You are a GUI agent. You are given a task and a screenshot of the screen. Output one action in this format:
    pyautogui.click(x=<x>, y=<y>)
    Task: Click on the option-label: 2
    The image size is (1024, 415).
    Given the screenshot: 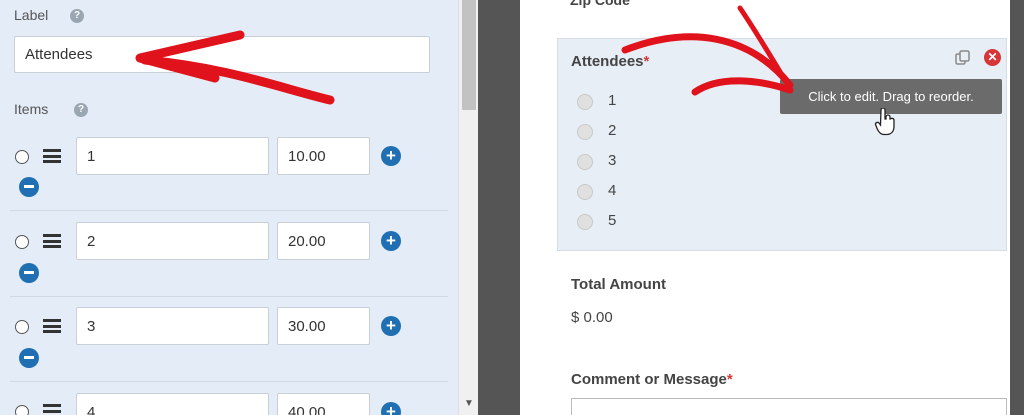 What is the action you would take?
    pyautogui.click(x=612, y=130)
    